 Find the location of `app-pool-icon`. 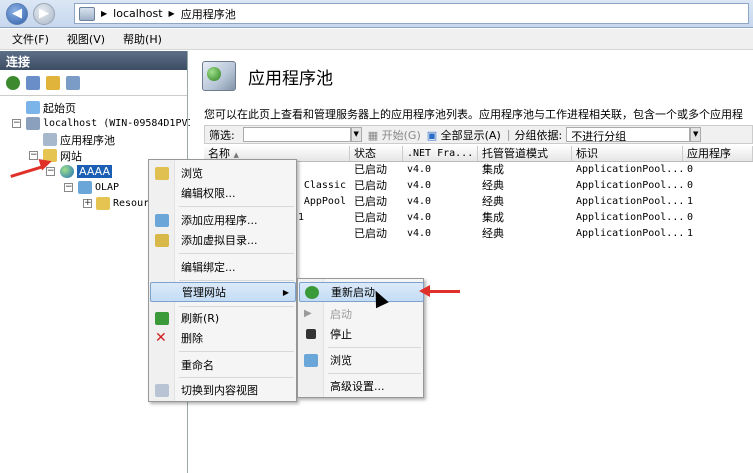

app-pool-icon is located at coordinates (50, 139).